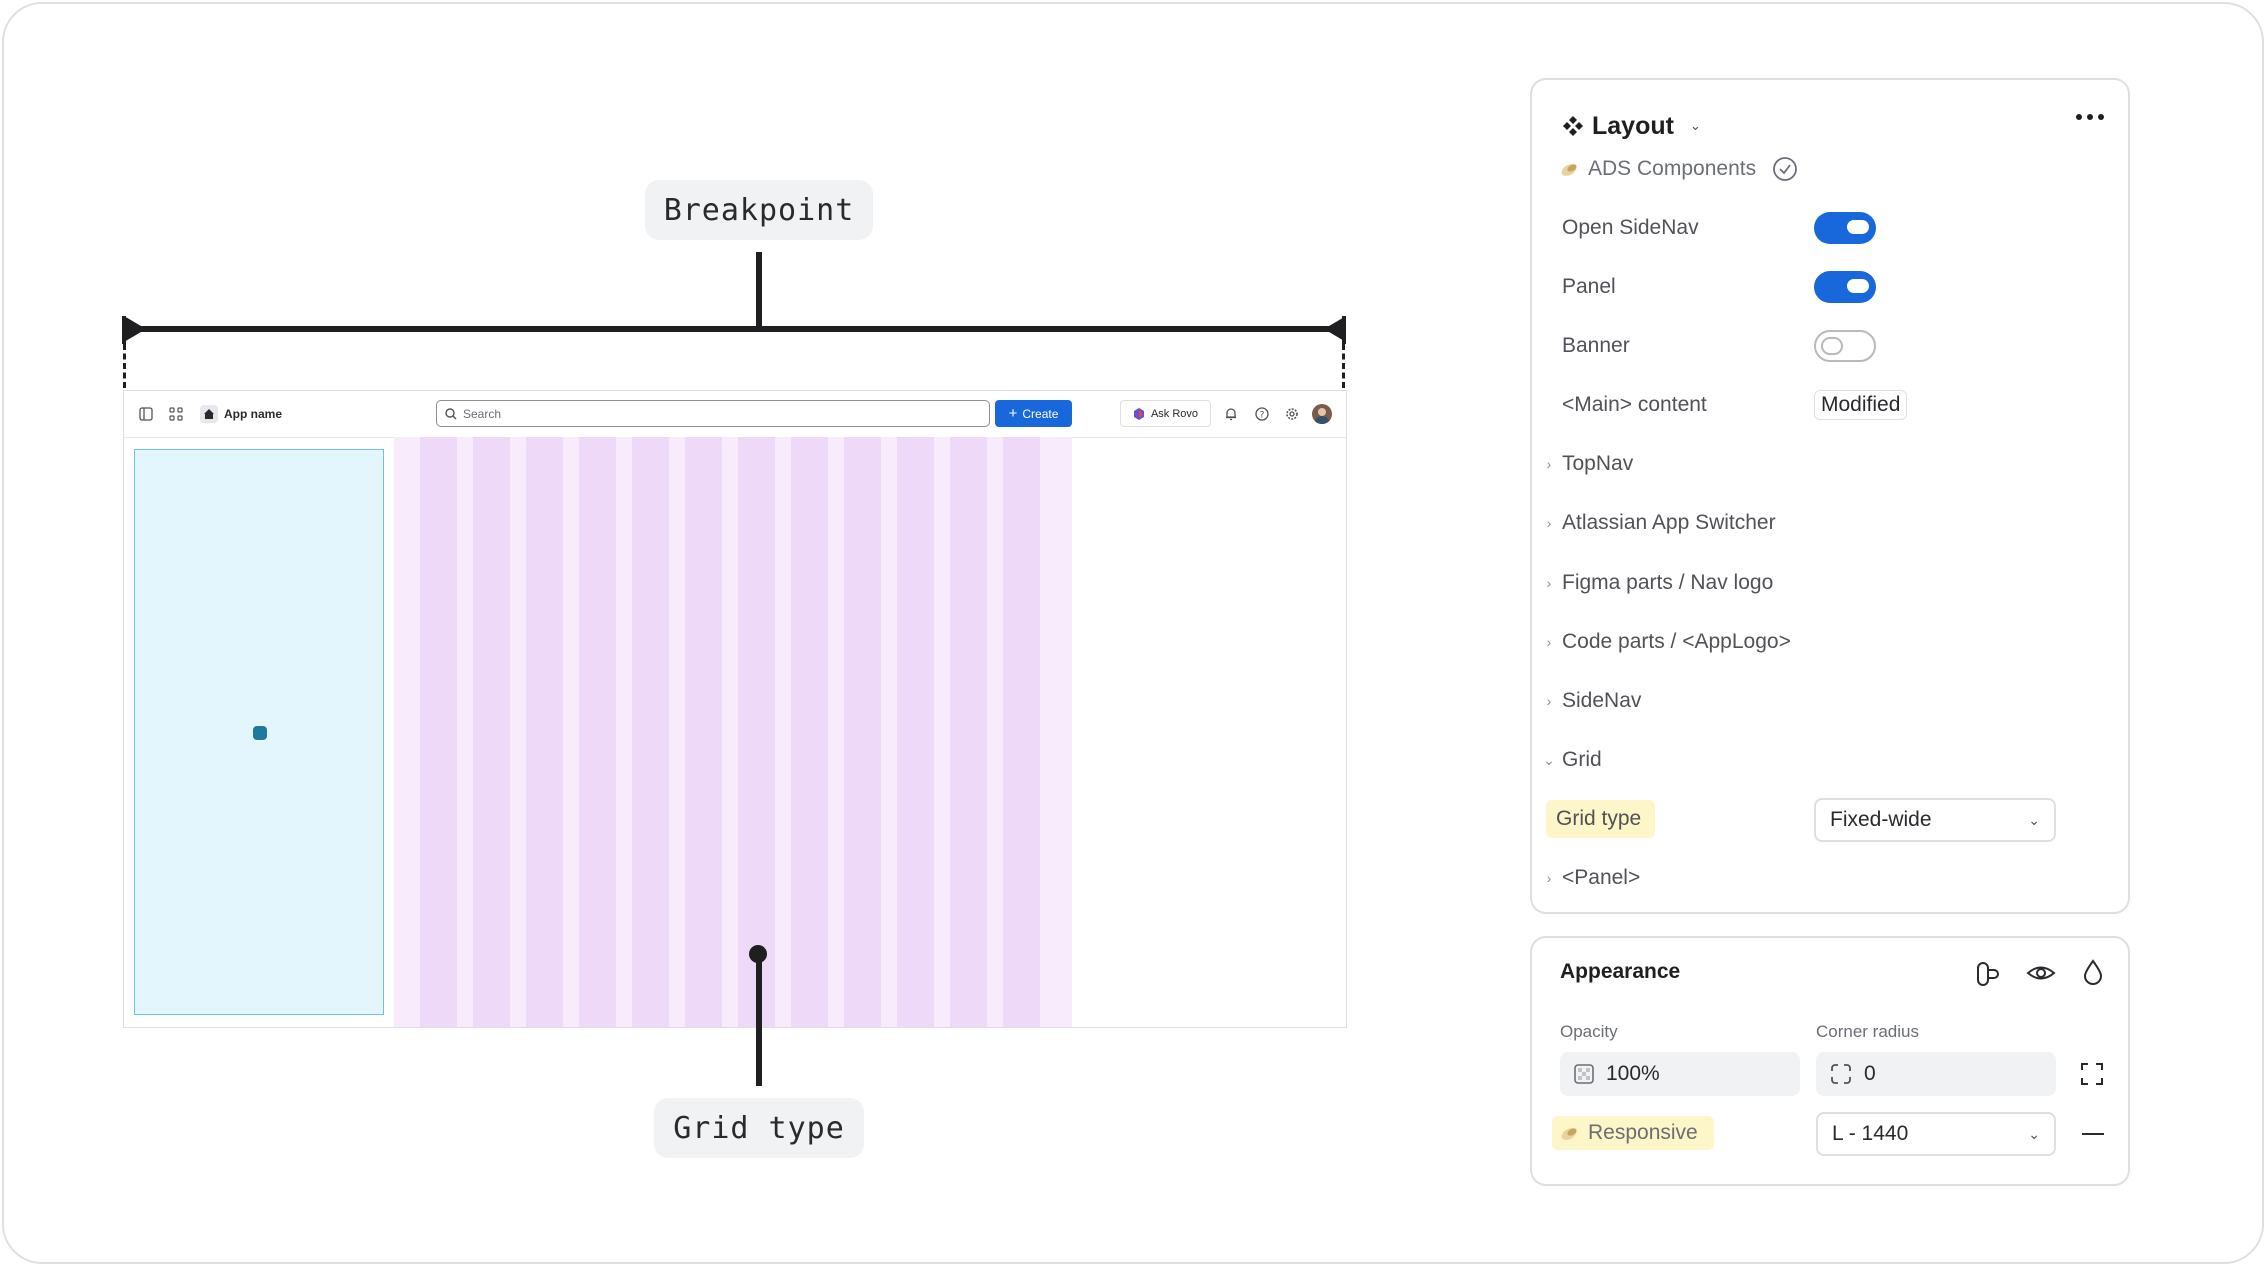 This screenshot has height=1266, width=2268. I want to click on library-row: ADS Components, so click(1679, 169).